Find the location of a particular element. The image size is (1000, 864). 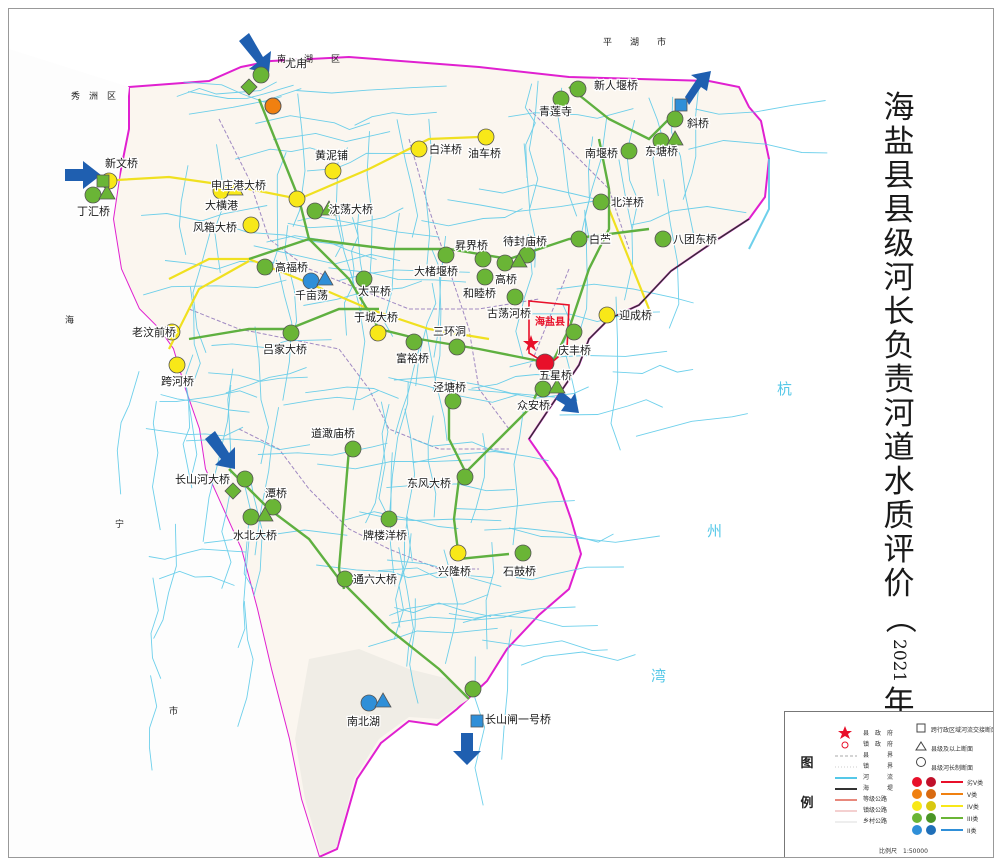

region-label-ning: 宁 is located at coordinates (119, 524).